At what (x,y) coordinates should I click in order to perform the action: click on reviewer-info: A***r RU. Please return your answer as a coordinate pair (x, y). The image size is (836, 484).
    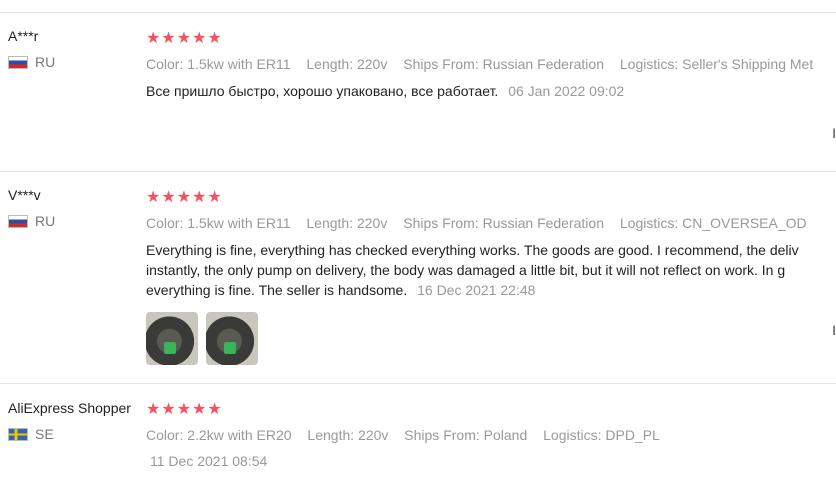
    Looking at the image, I should click on (75, 49).